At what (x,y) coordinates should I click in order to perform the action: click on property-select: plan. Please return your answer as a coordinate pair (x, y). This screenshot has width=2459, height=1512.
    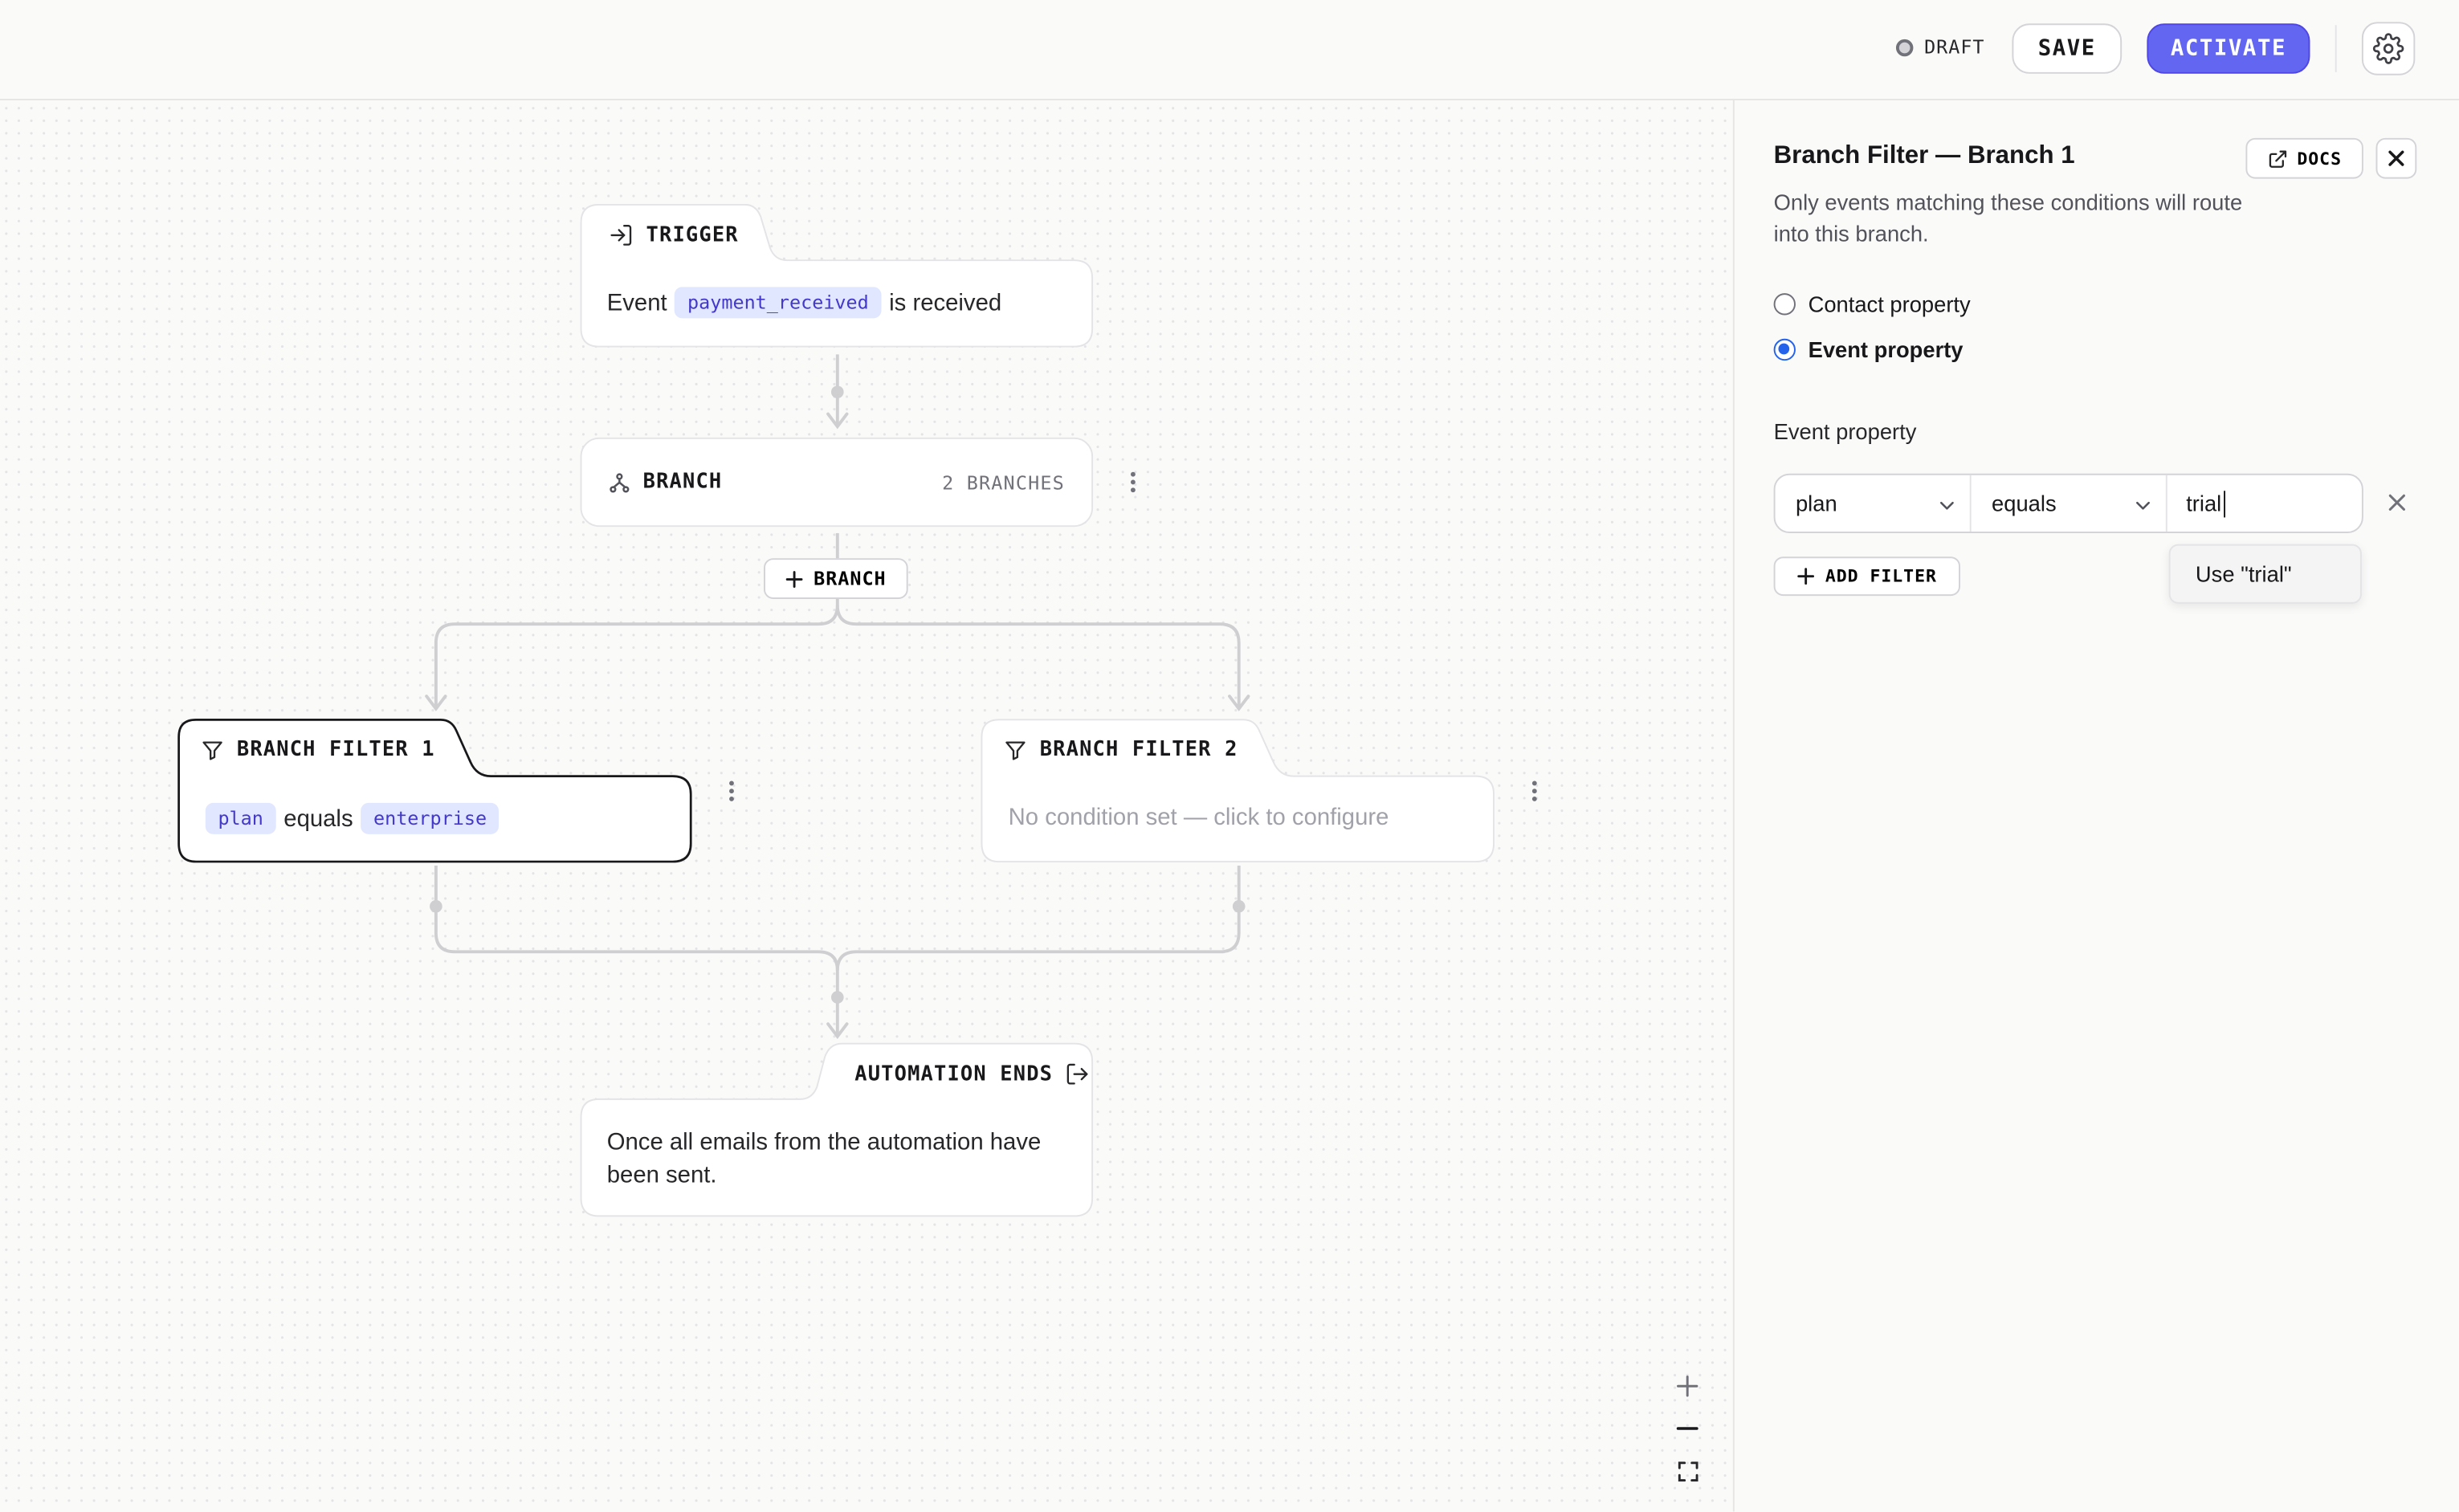
    Looking at the image, I should click on (1874, 504).